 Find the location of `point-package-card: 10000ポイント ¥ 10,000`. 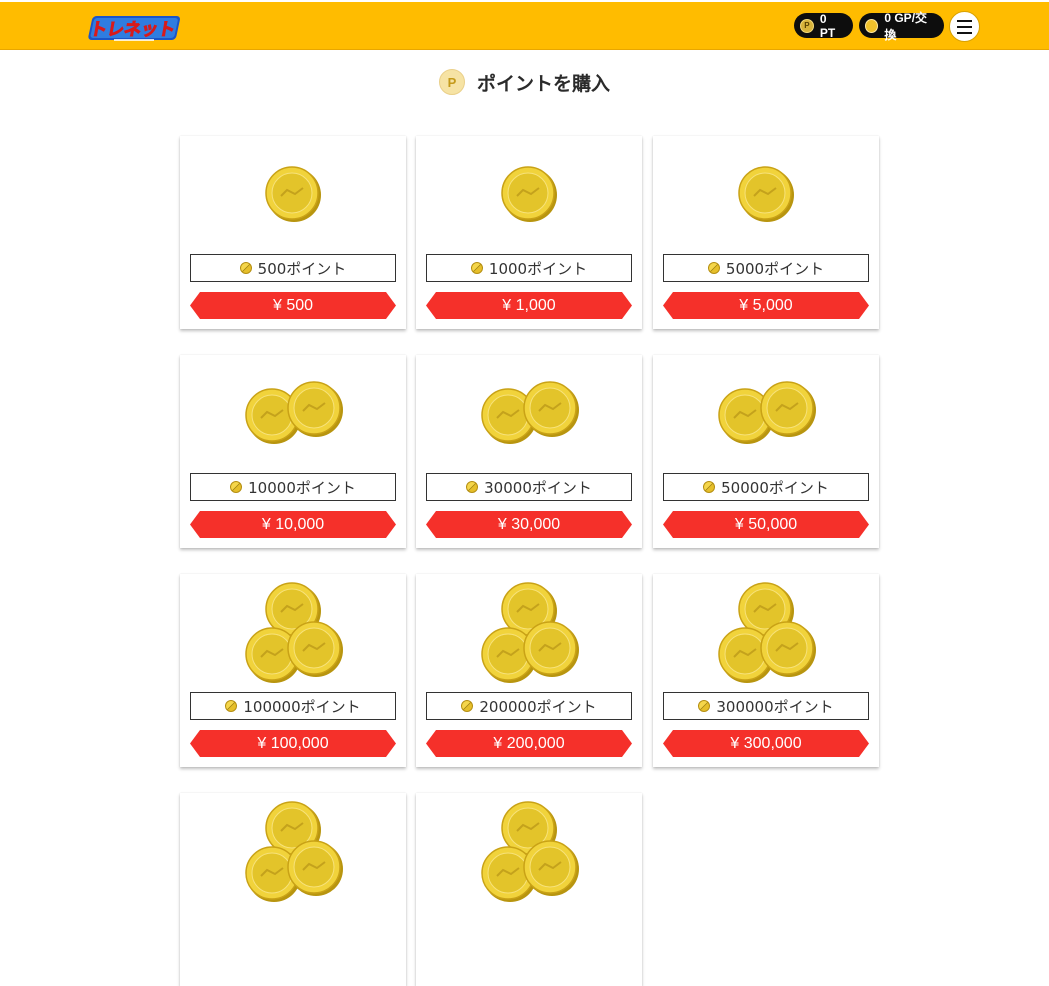

point-package-card: 10000ポイント ¥ 10,000 is located at coordinates (293, 451).